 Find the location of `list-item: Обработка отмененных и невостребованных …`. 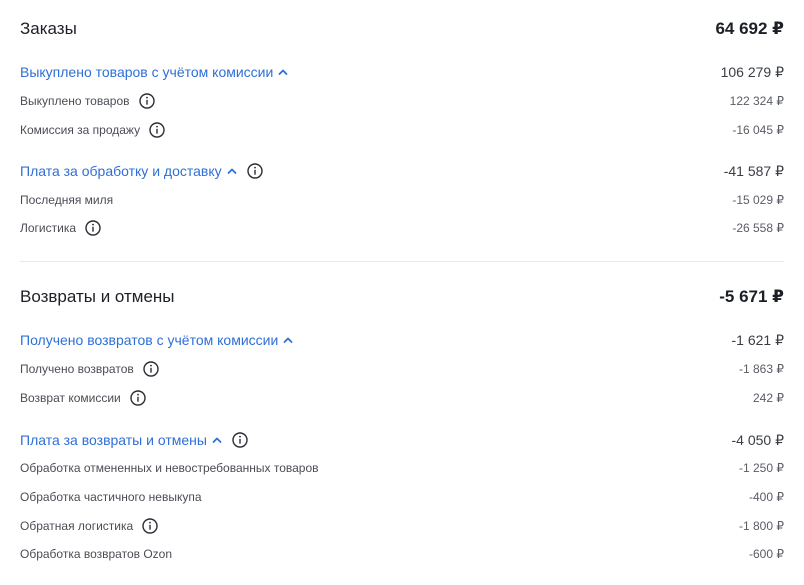

list-item: Обработка отмененных и невостребованных … is located at coordinates (402, 468).